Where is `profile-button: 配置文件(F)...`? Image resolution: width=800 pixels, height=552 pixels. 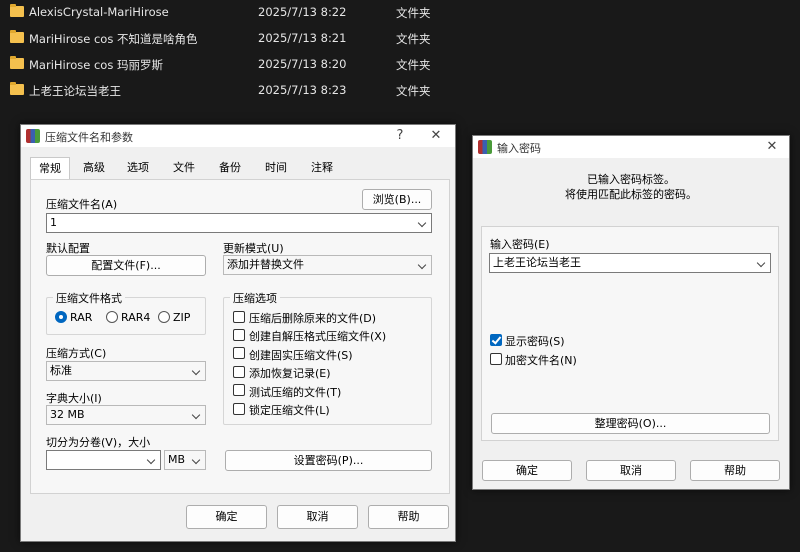 profile-button: 配置文件(F)... is located at coordinates (126, 265).